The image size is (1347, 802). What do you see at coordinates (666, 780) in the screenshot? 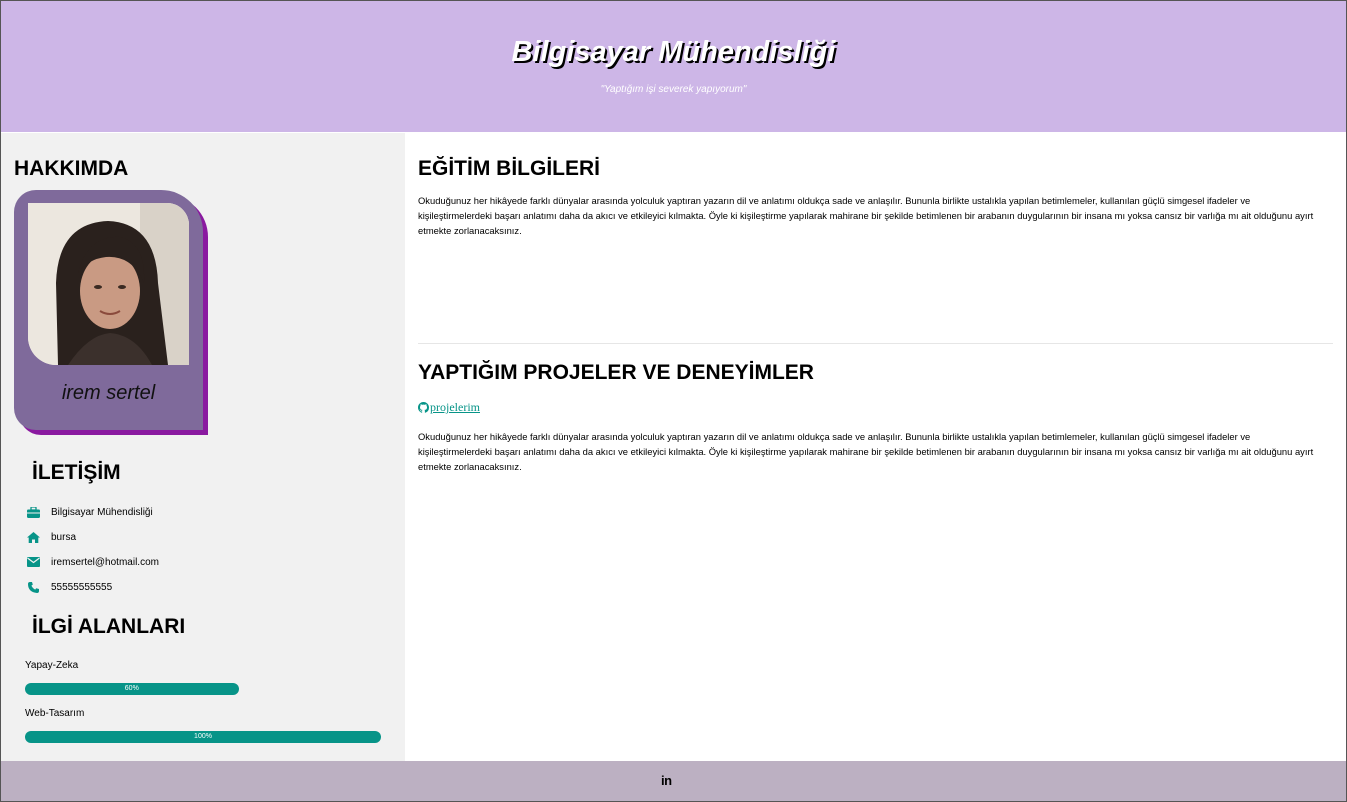
I see `linkedin-icon: in` at bounding box center [666, 780].